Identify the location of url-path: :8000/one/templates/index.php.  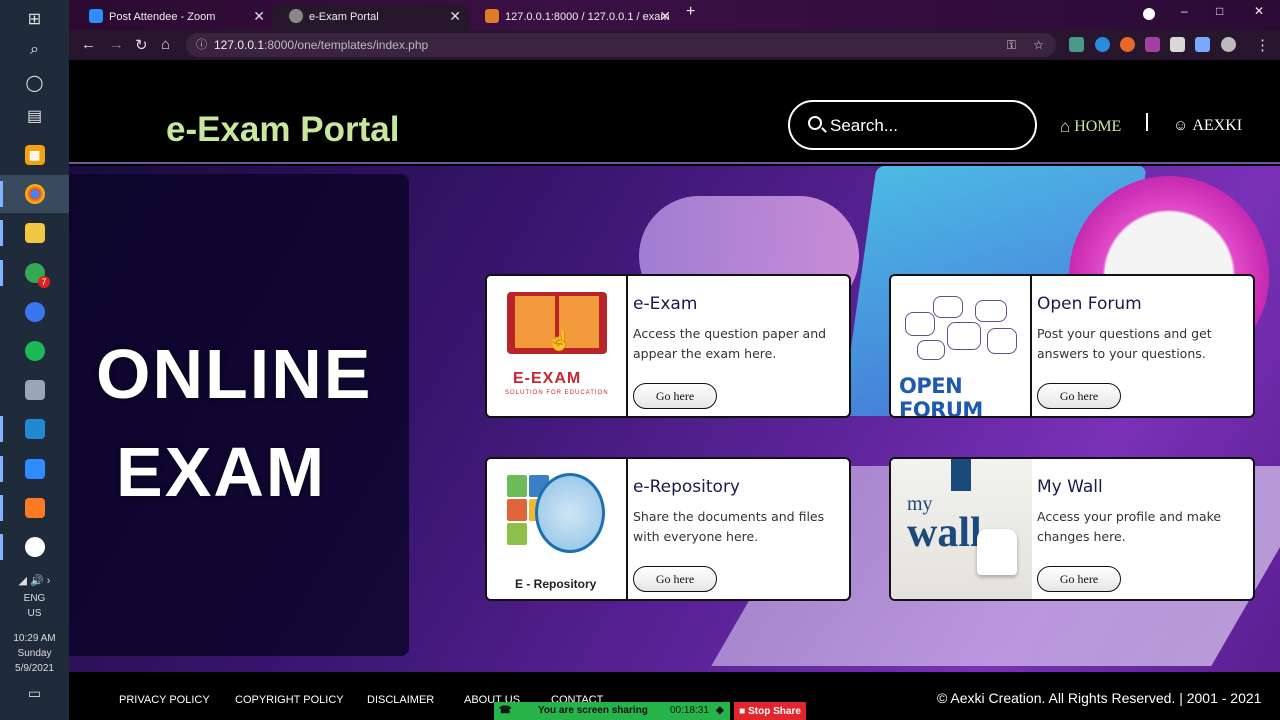
(346, 45).